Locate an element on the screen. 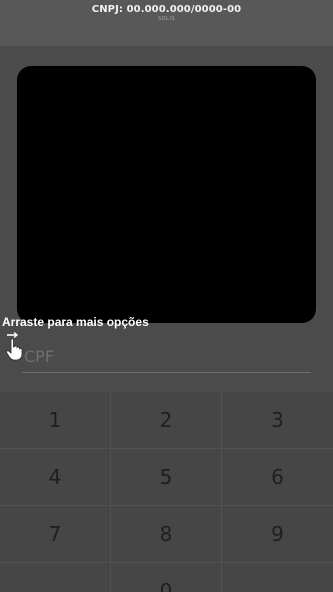 Image resolution: width=333 pixels, height=592 pixels. key-1: 1 is located at coordinates (55, 420).